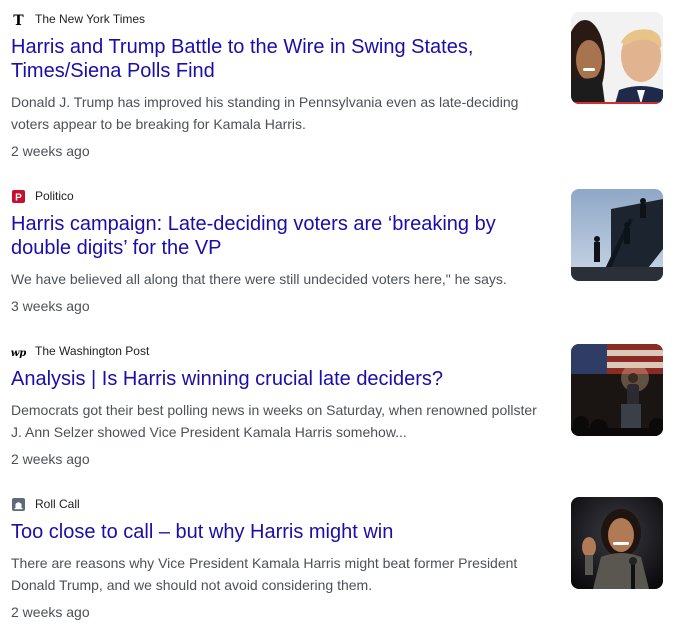 This screenshot has width=678, height=638. I want to click on harris-trump-portrait-thumbnail, so click(617, 58).